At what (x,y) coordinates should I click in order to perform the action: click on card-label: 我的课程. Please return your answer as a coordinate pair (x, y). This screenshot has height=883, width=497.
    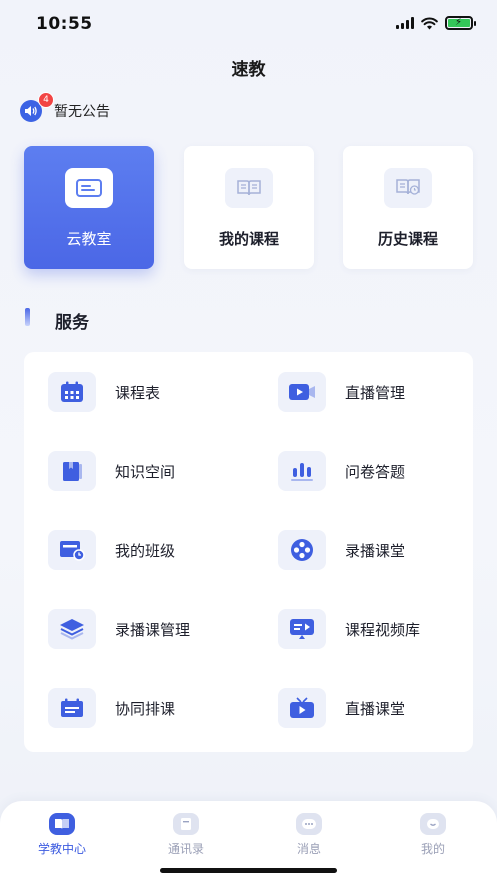
    Looking at the image, I should click on (248, 239).